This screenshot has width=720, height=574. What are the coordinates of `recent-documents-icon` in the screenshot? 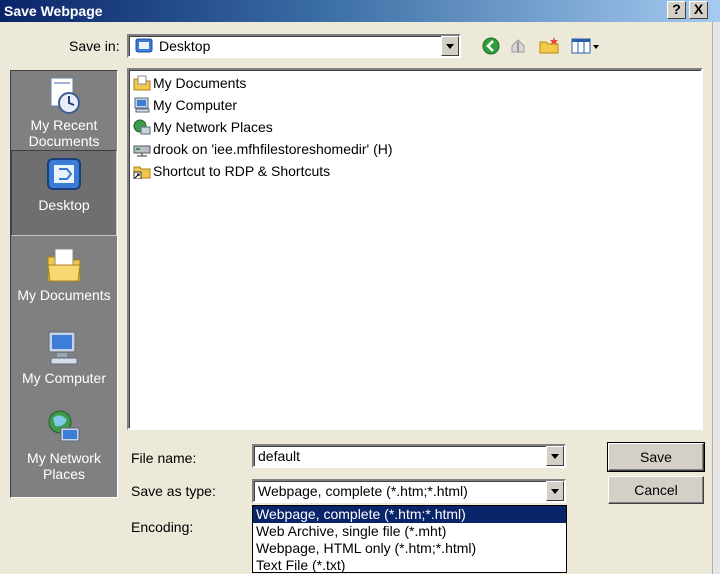 It's located at (64, 95).